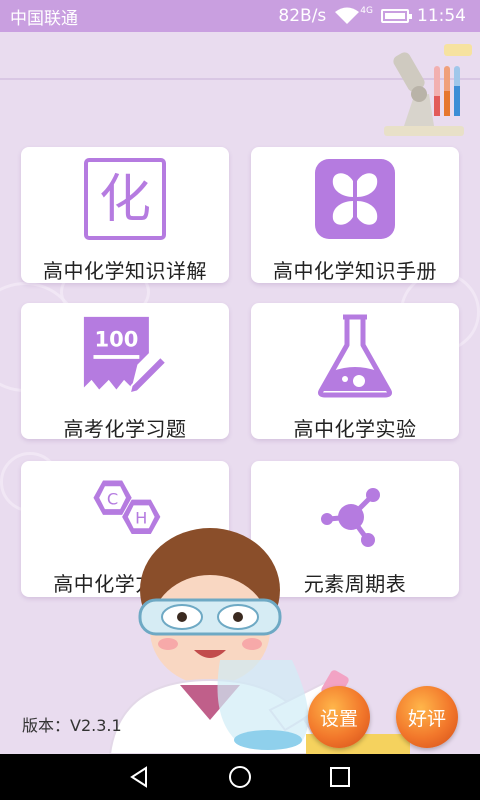 The width and height of the screenshot is (480, 800). I want to click on recents-button, so click(340, 777).